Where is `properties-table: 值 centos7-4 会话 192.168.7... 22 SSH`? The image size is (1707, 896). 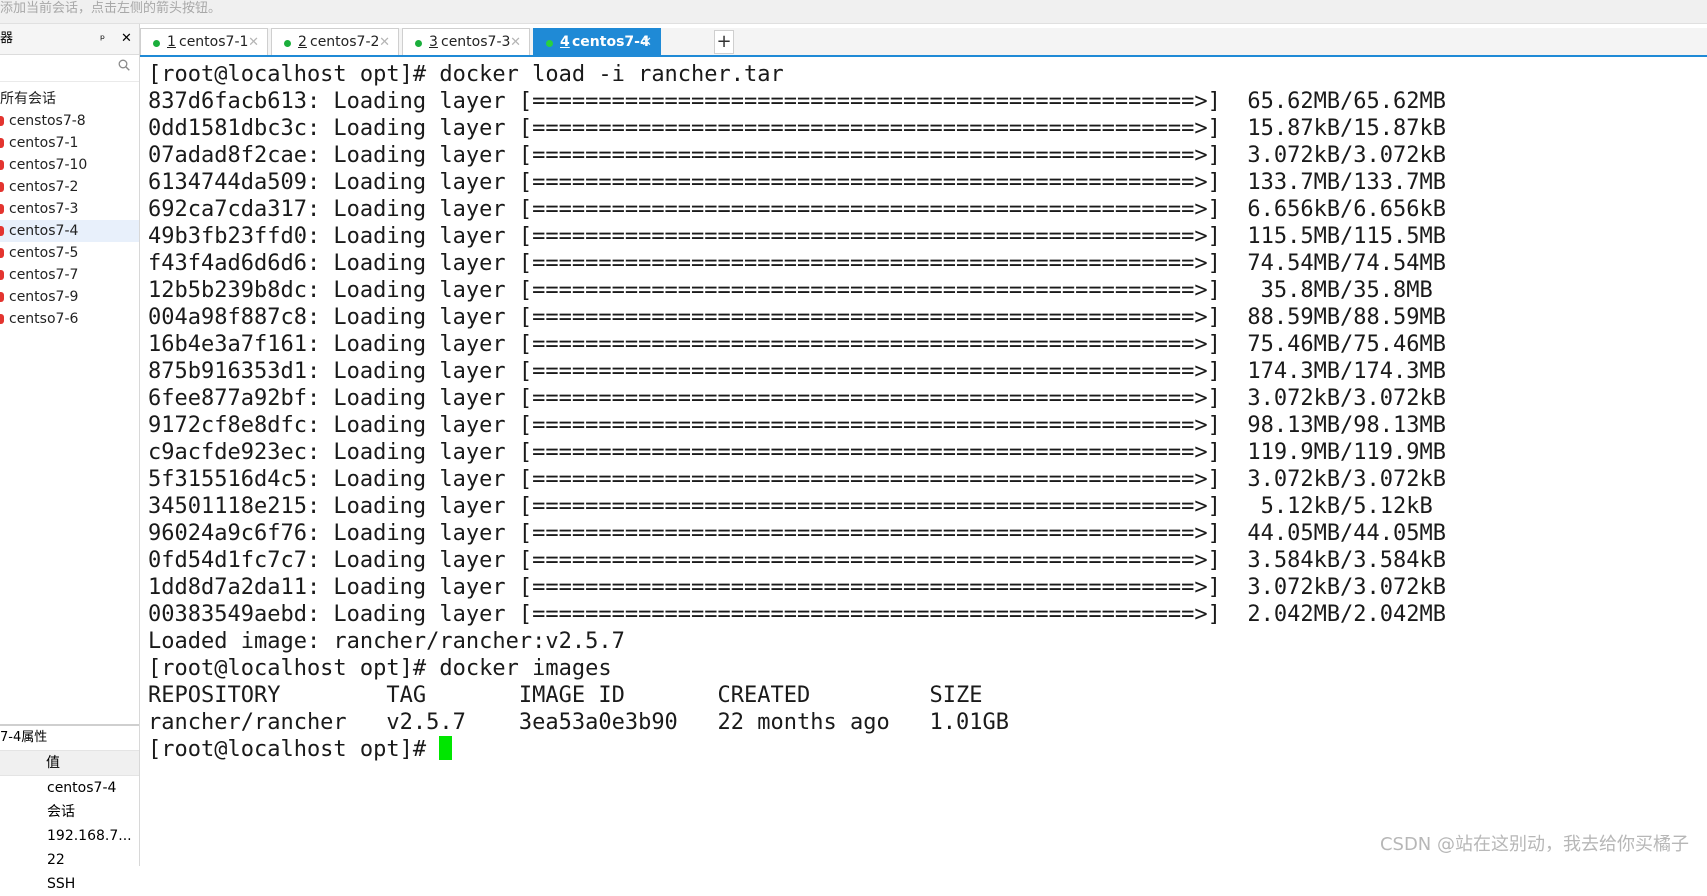 properties-table: 值 centos7-4 会话 192.168.7... 22 SSH is located at coordinates (69, 823).